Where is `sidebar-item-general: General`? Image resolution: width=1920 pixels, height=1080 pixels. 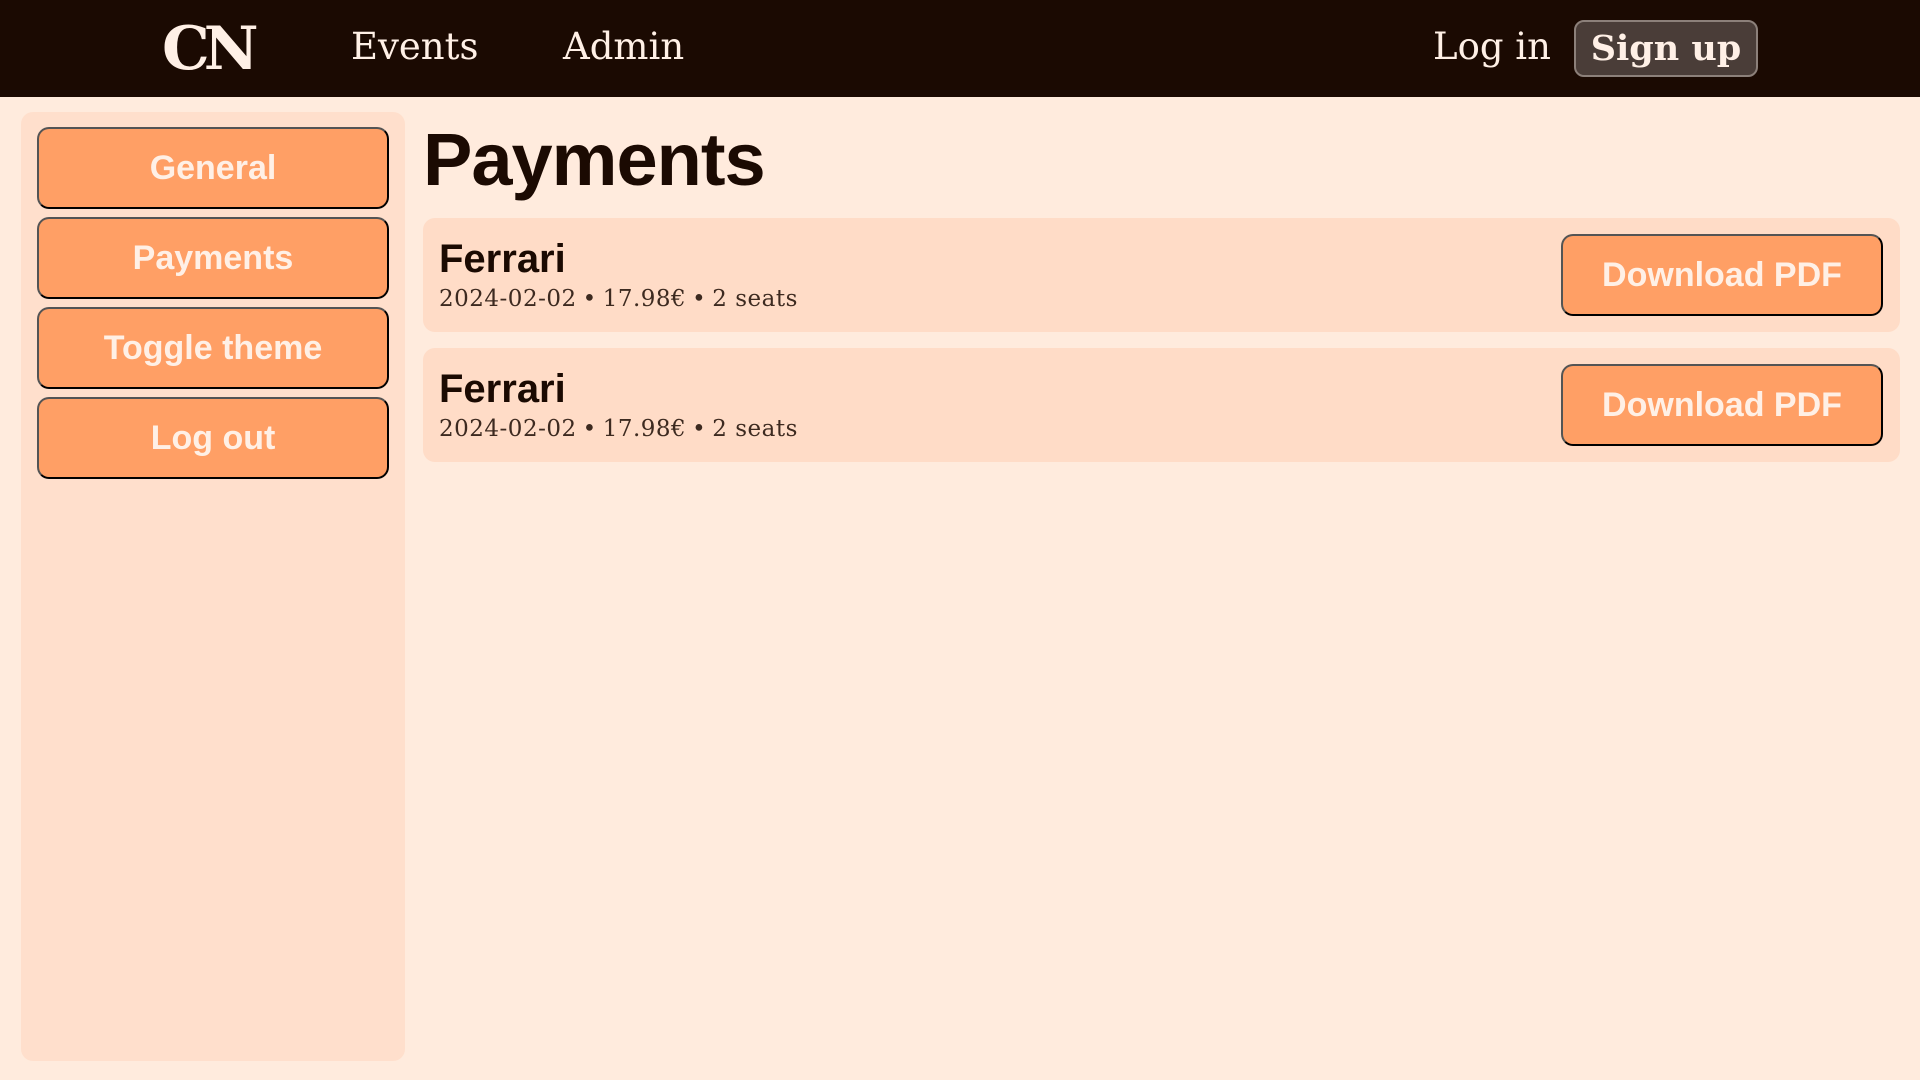 sidebar-item-general: General is located at coordinates (213, 168).